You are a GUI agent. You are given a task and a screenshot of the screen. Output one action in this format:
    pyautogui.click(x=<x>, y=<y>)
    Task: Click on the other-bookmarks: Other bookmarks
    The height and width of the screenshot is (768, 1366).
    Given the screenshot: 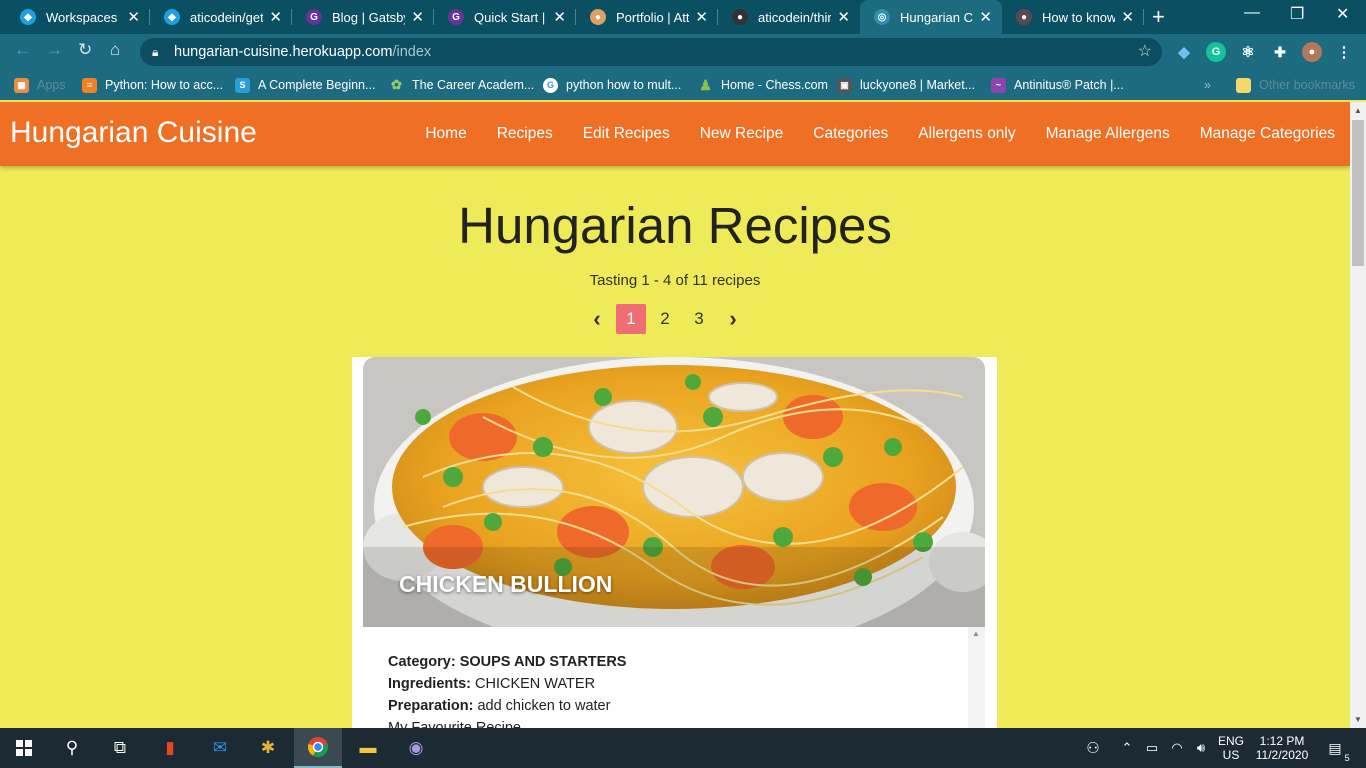 What is the action you would take?
    pyautogui.click(x=1295, y=85)
    